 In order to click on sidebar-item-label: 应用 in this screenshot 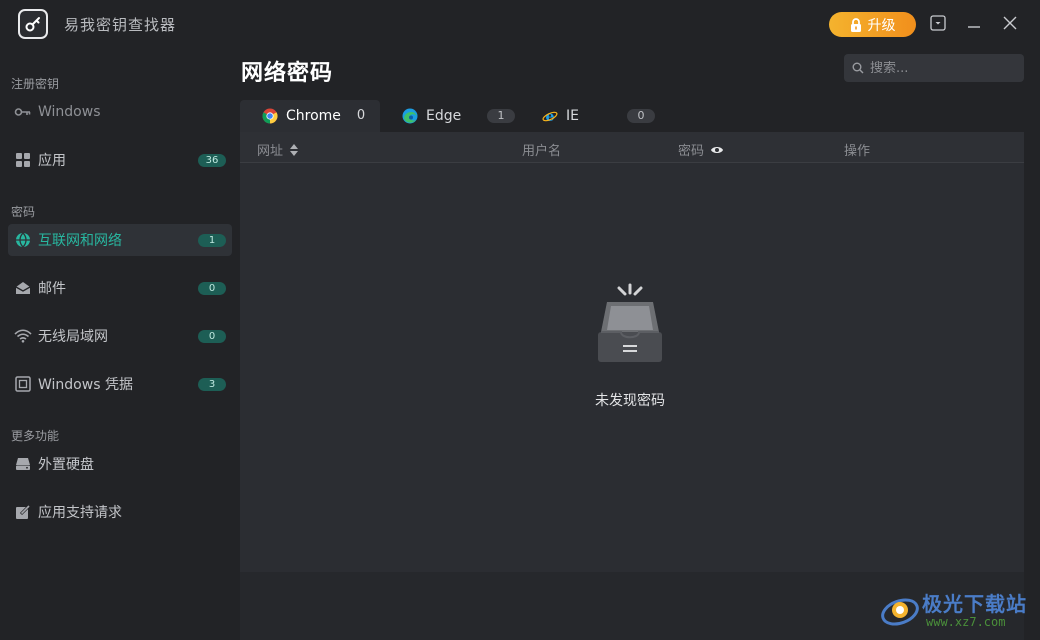, I will do `click(52, 161)`.